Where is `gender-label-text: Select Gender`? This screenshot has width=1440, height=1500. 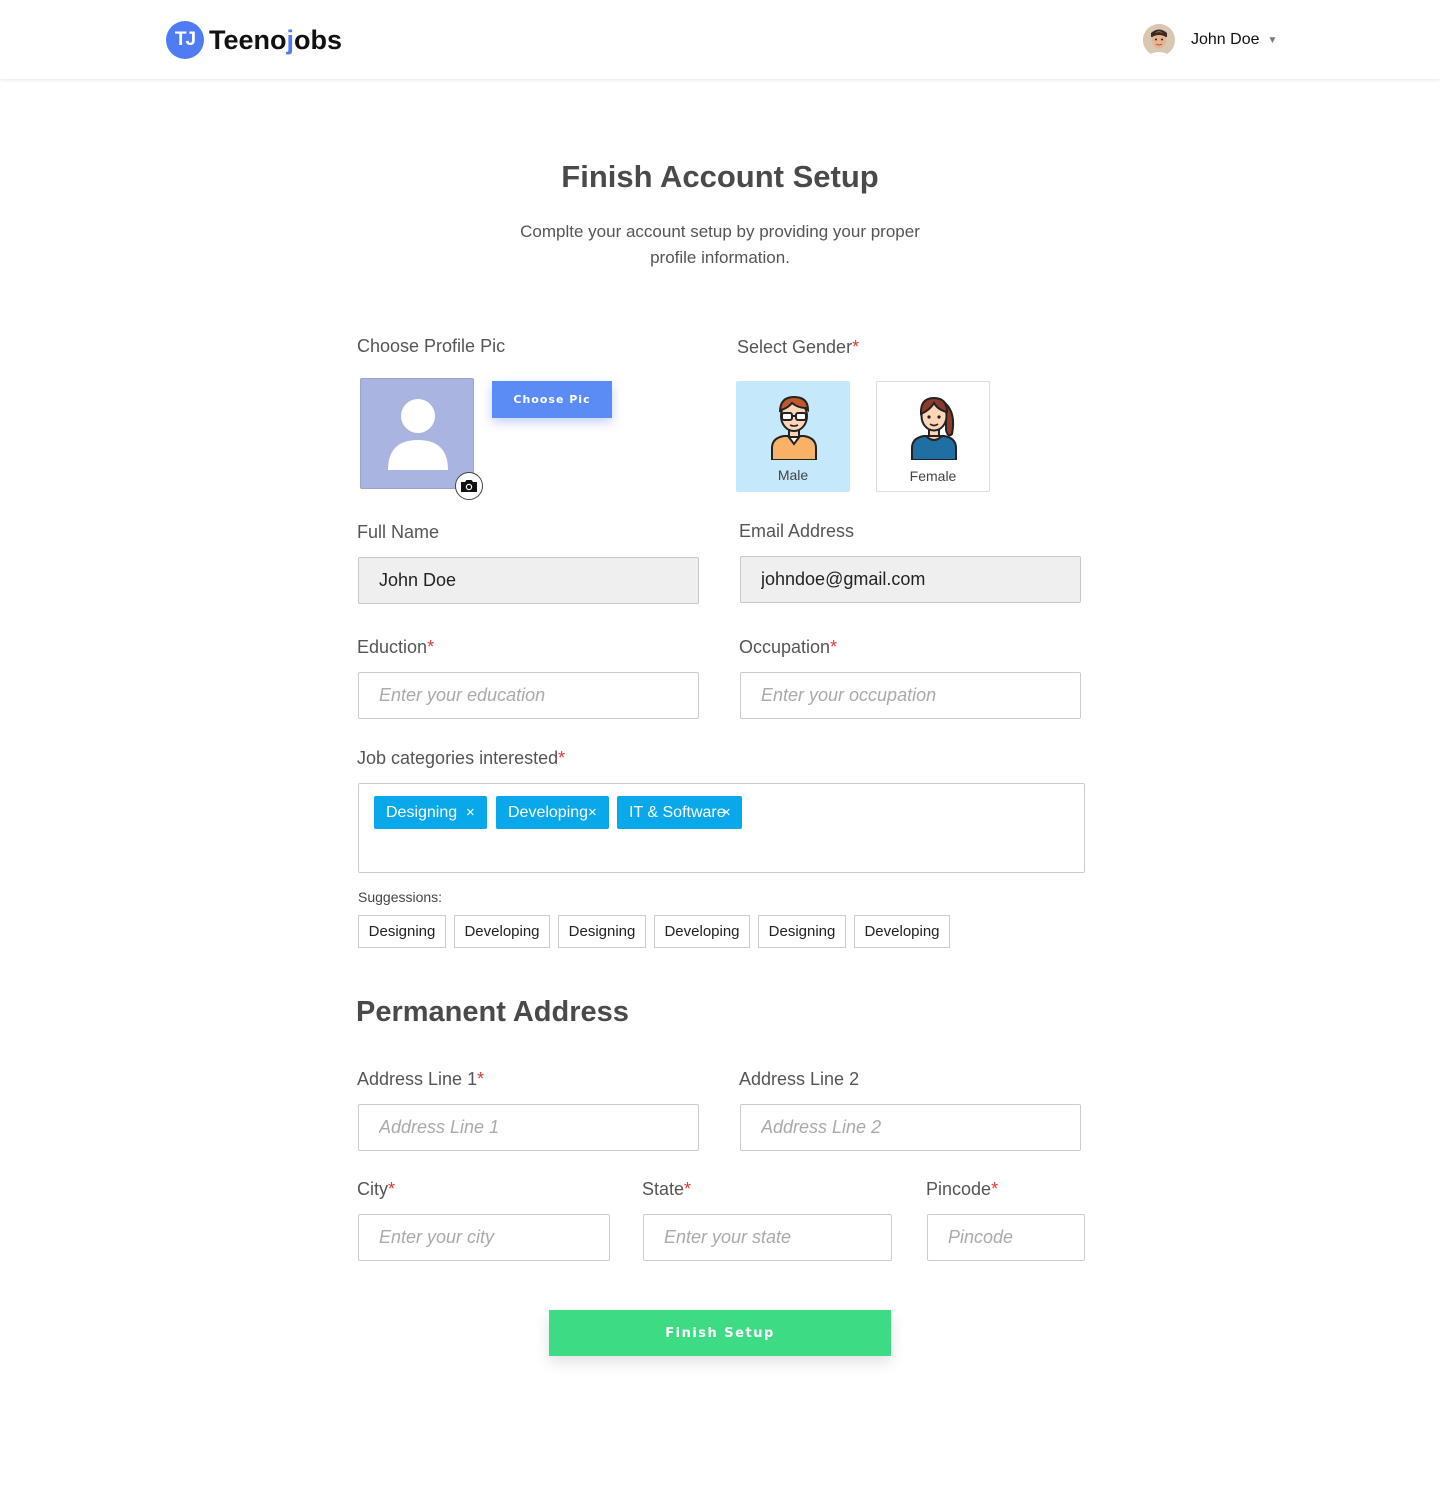 gender-label-text: Select Gender is located at coordinates (795, 347).